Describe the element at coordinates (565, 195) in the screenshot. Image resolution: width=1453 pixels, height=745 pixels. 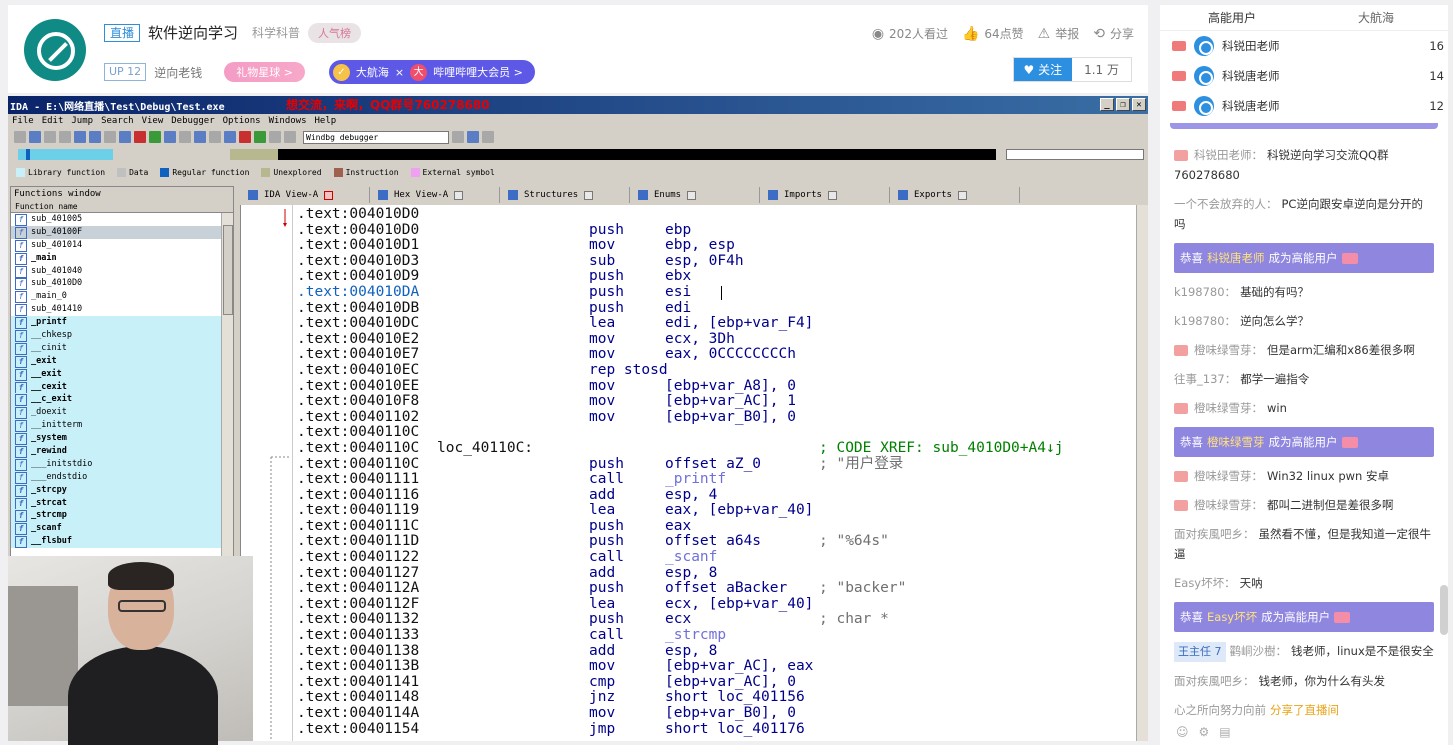
I see `tab-structures: Structures` at that location.